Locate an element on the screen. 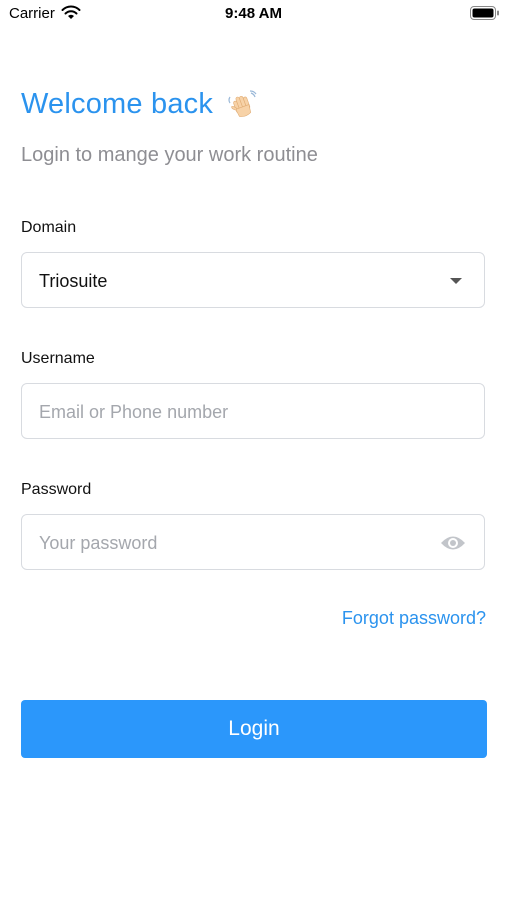  password-label: Password is located at coordinates (56, 489).